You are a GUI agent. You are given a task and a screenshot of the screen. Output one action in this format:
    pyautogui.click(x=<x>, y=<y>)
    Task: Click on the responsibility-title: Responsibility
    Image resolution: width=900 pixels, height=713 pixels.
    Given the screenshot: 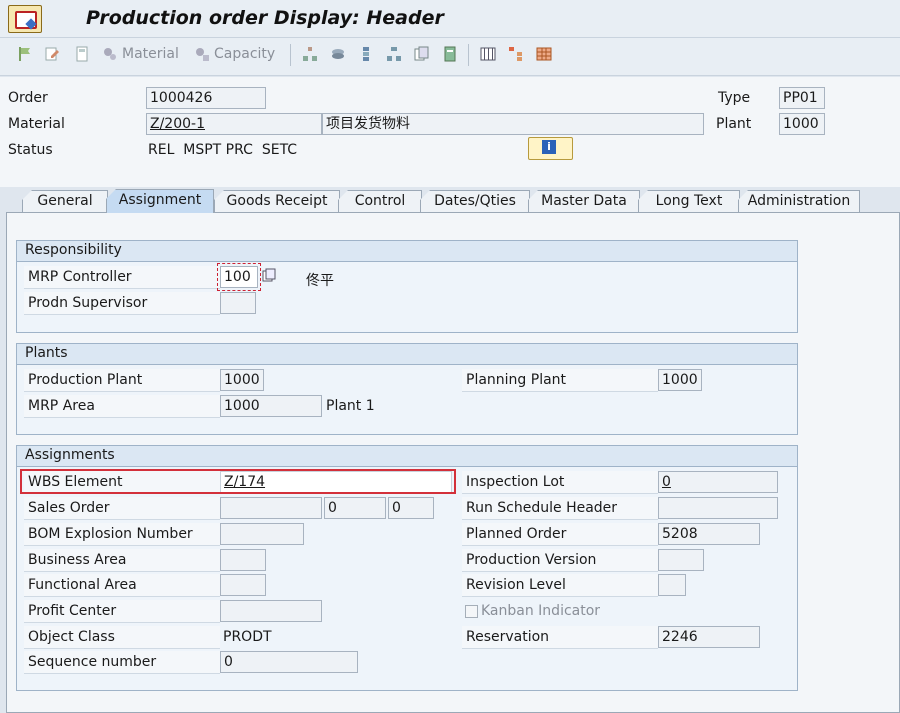 What is the action you would take?
    pyautogui.click(x=407, y=251)
    